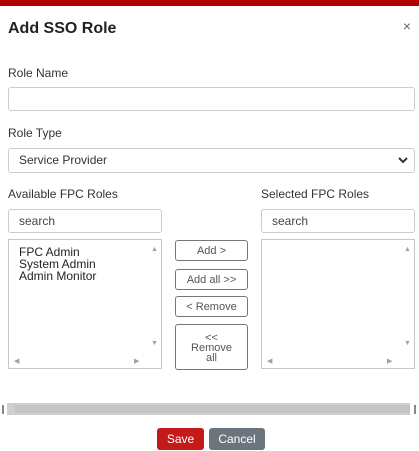 This screenshot has height=451, width=419. I want to click on dialog-horizontal-scrollbar, so click(208, 409).